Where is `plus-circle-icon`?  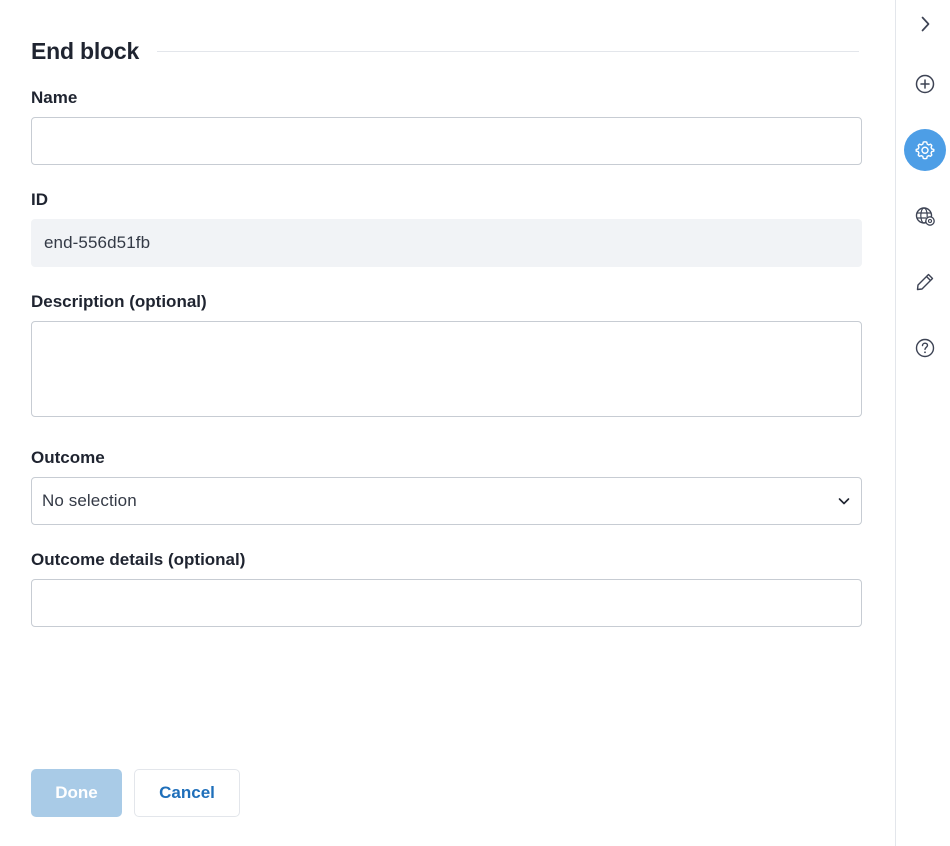
plus-circle-icon is located at coordinates (925, 84).